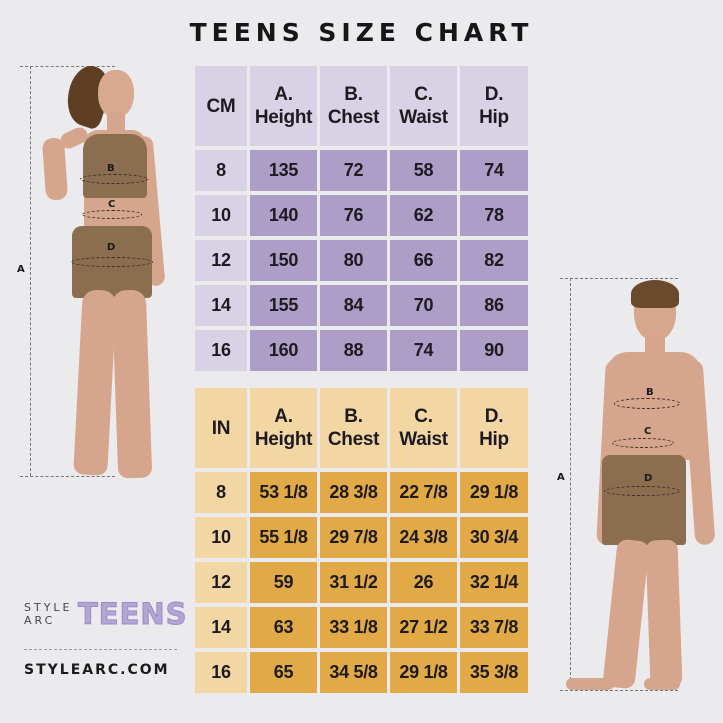 The image size is (723, 723). Describe the element at coordinates (221, 428) in the screenshot. I see `unit-header-in: IN` at that location.